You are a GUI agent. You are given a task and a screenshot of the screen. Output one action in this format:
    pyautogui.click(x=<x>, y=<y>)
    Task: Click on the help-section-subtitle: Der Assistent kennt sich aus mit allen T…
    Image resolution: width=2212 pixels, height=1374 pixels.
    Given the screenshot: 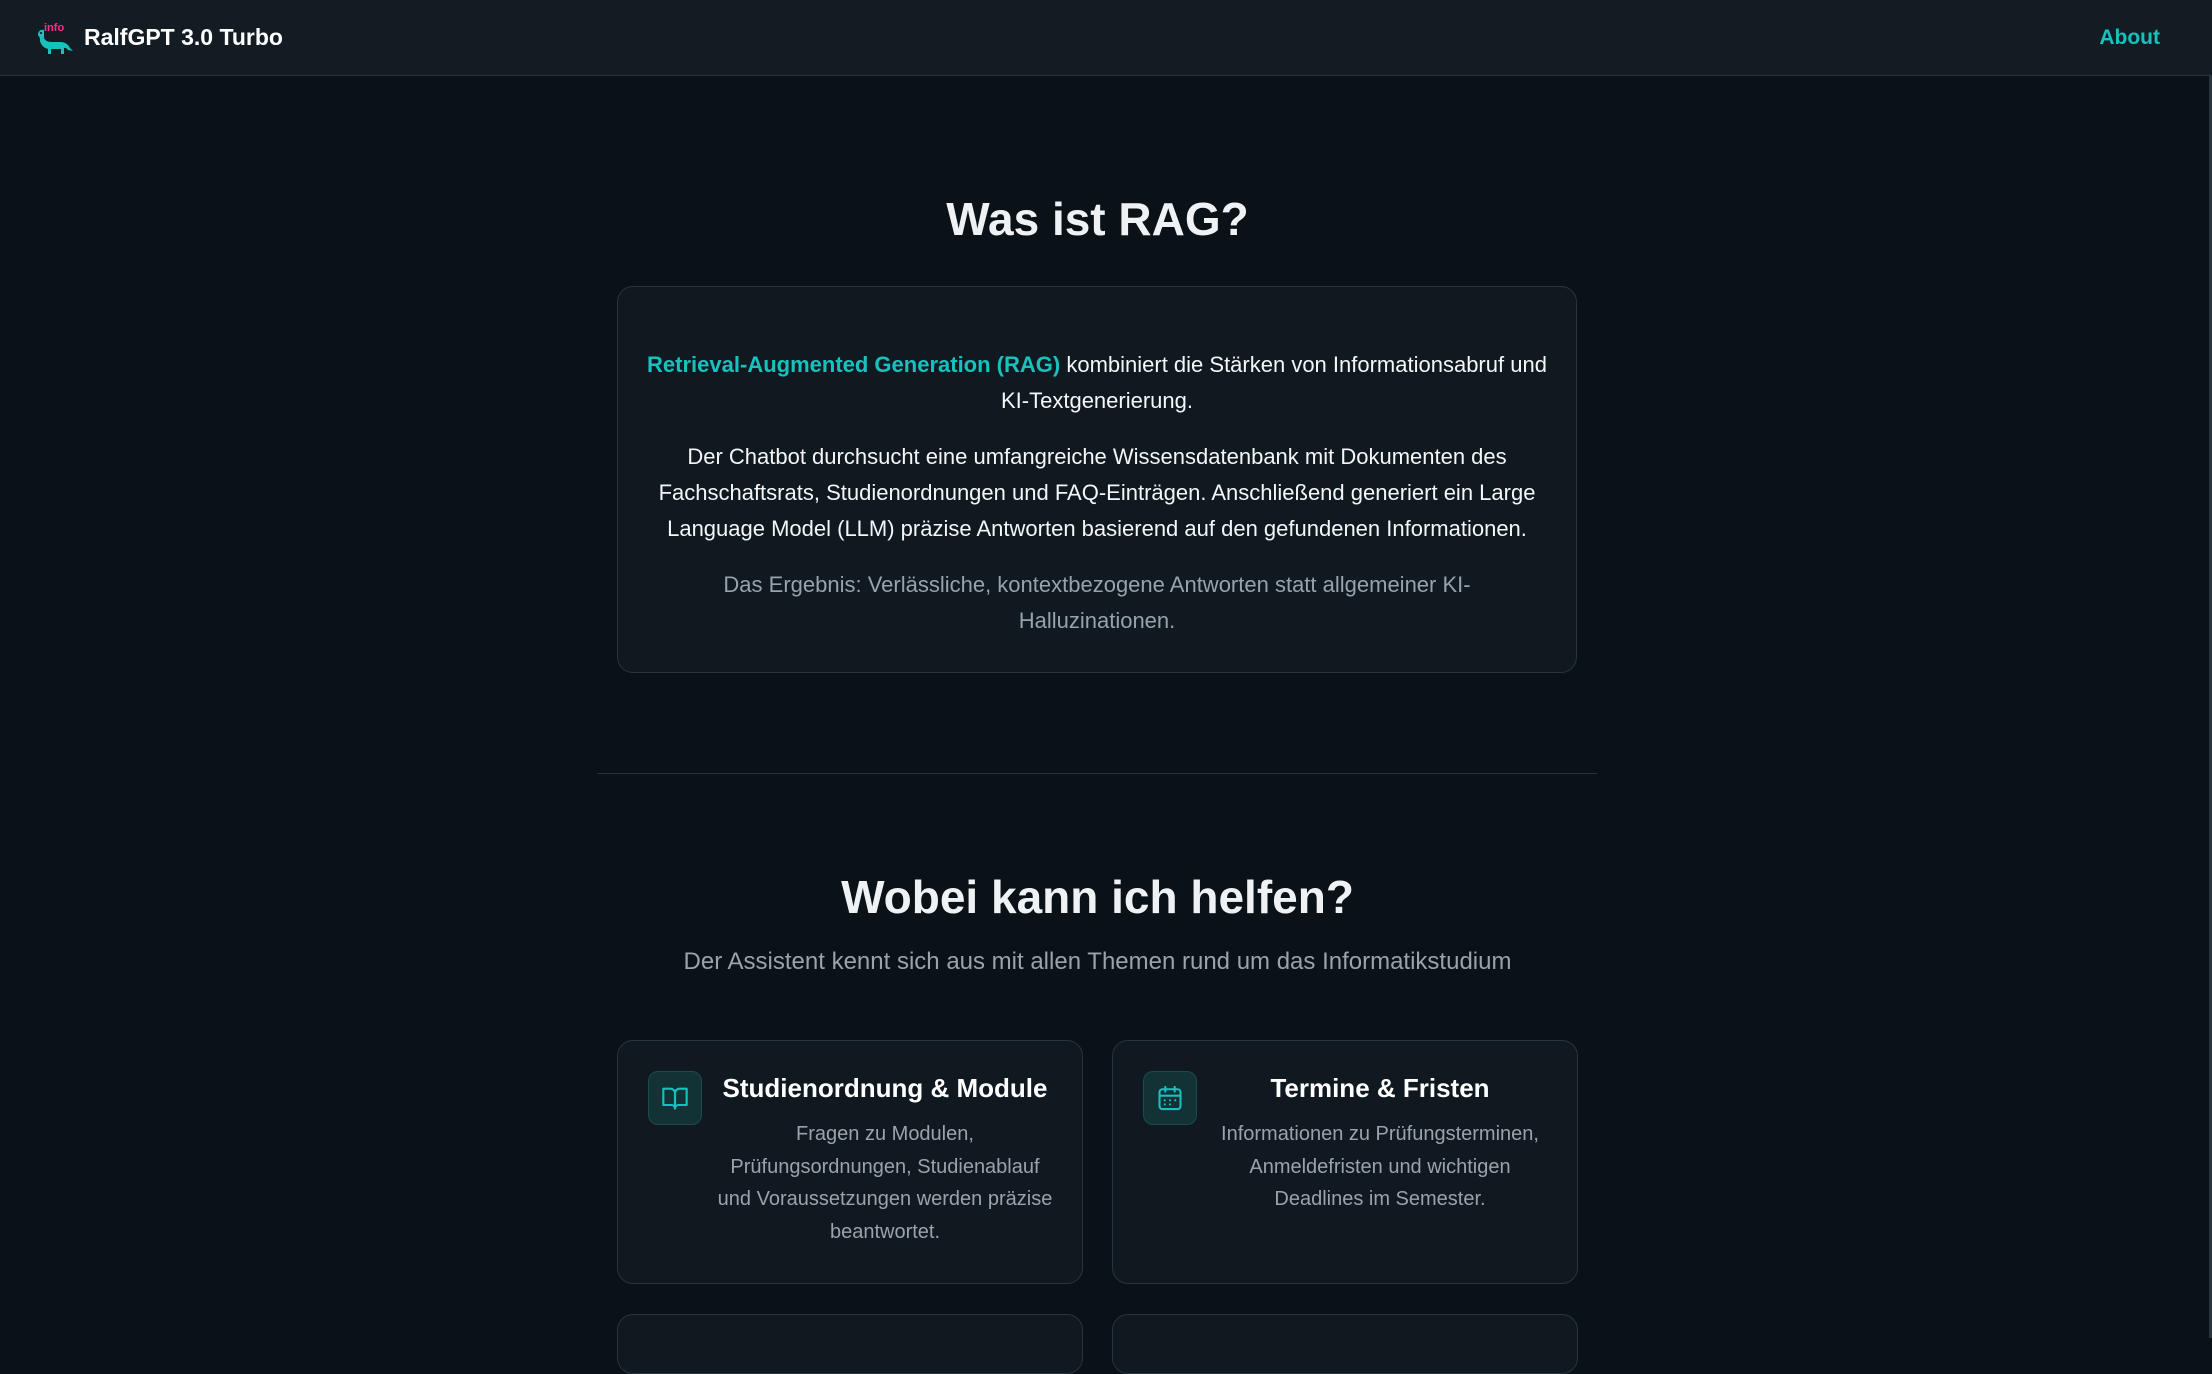 What is the action you would take?
    pyautogui.click(x=1097, y=961)
    